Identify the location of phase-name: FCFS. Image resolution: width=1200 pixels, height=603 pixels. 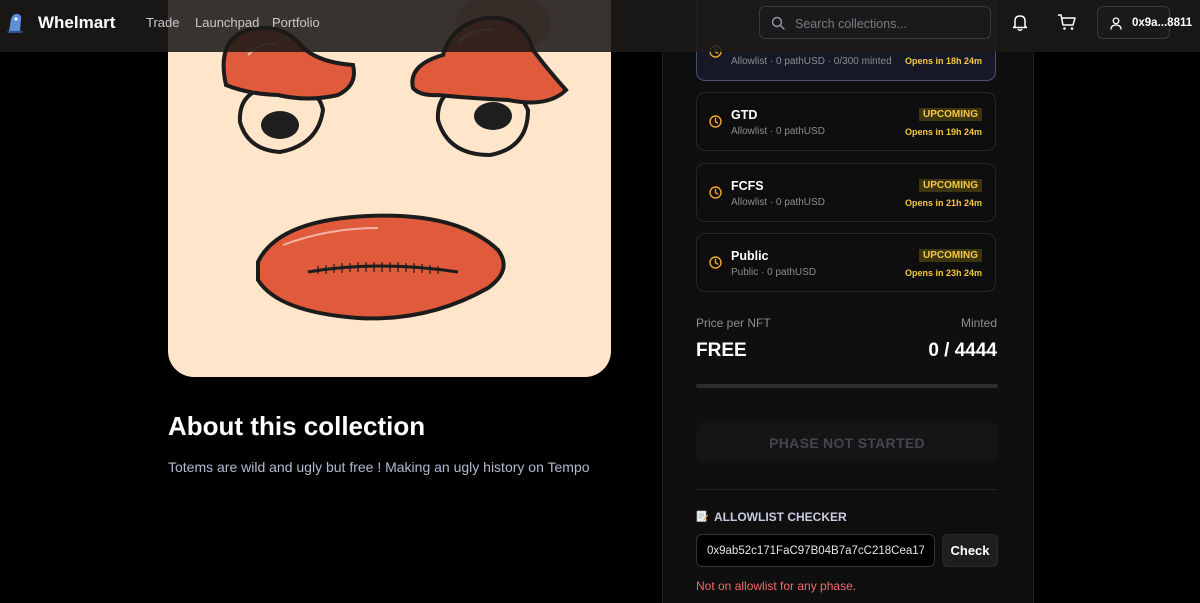
(747, 186).